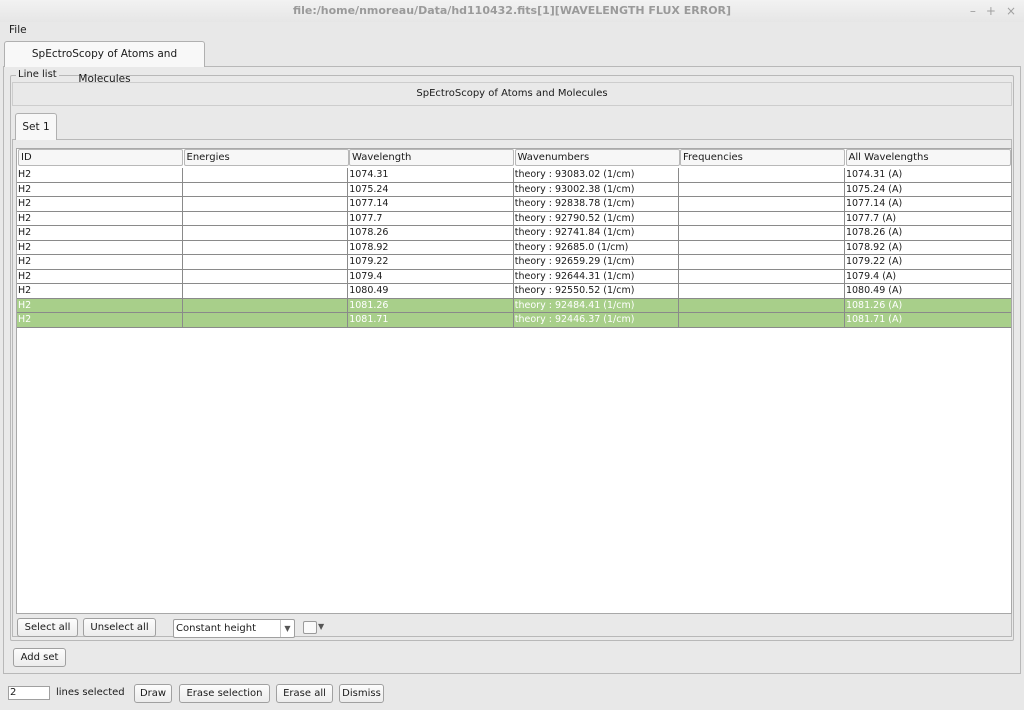 The height and width of the screenshot is (710, 1024). What do you see at coordinates (597, 247) in the screenshot?
I see `cell-wavenumbers: theory : 92685.0 (1/cm)` at bounding box center [597, 247].